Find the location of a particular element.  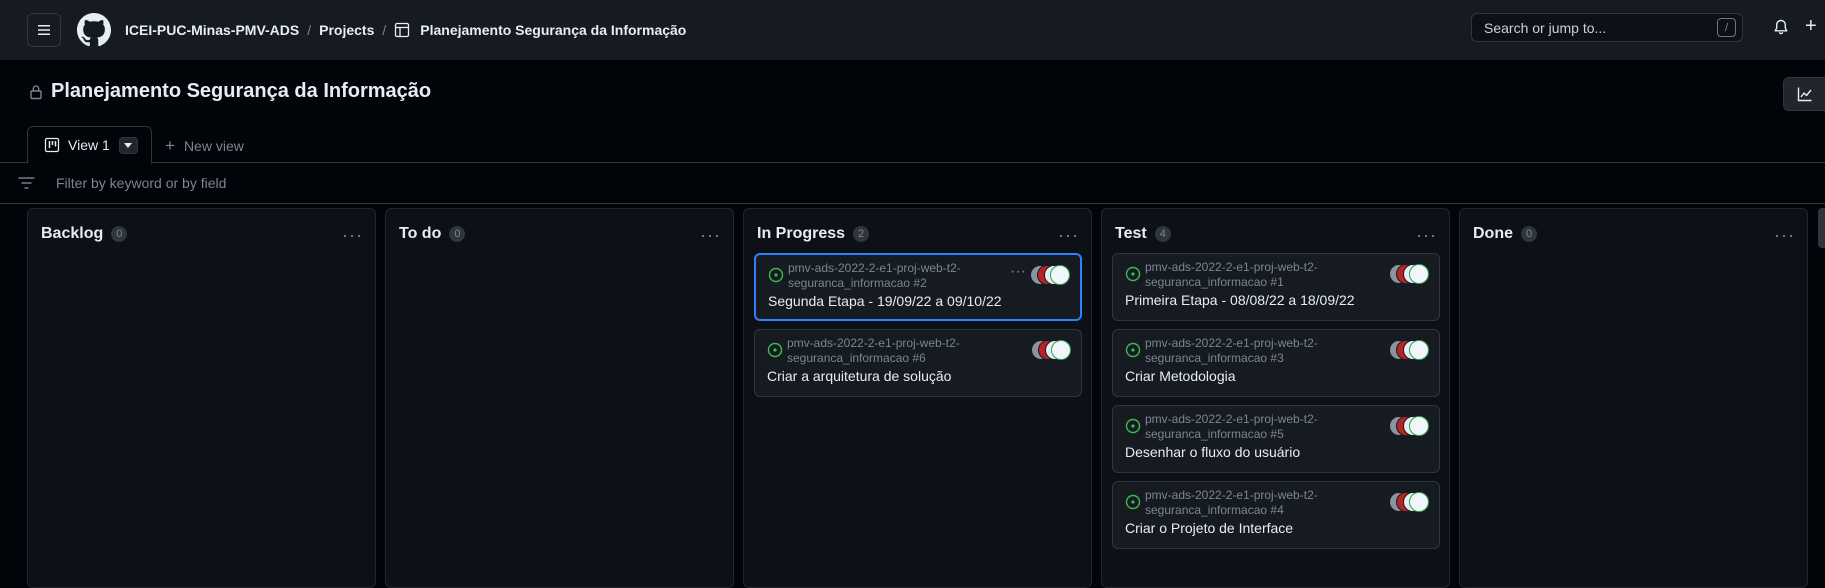

breadcrumb-projects-link: Projects is located at coordinates (346, 30).